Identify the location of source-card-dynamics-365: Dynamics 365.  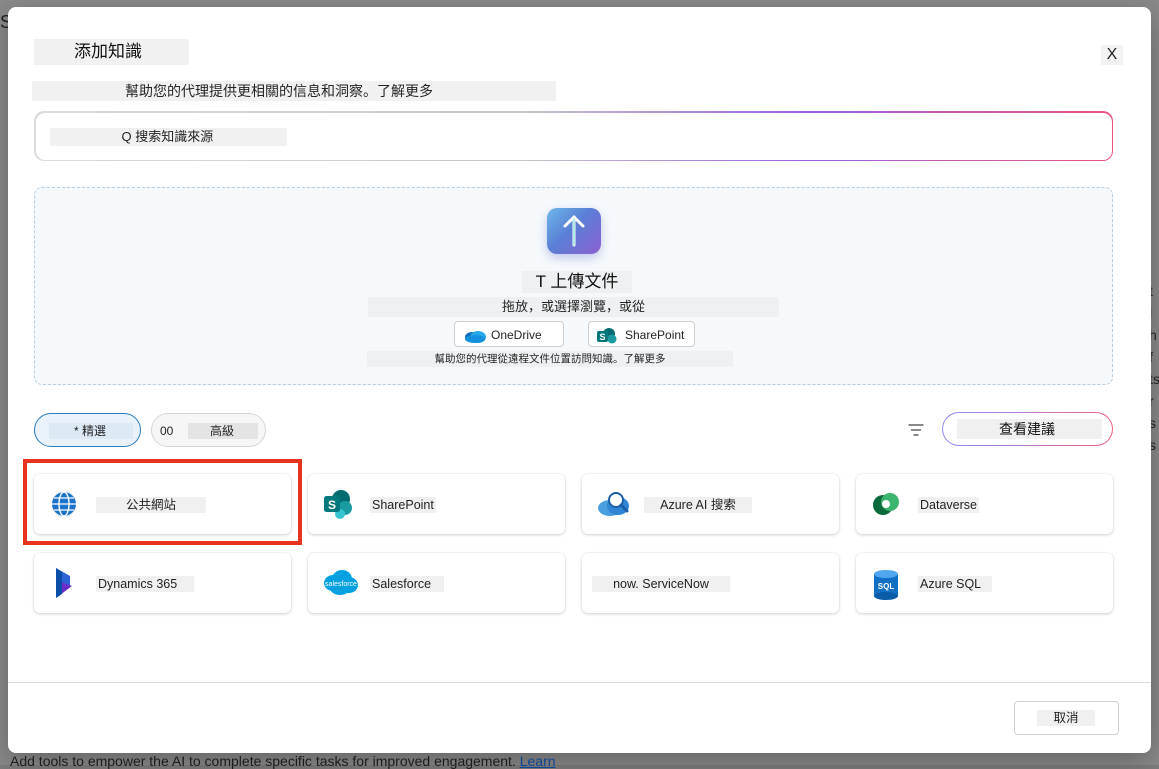
(162, 583).